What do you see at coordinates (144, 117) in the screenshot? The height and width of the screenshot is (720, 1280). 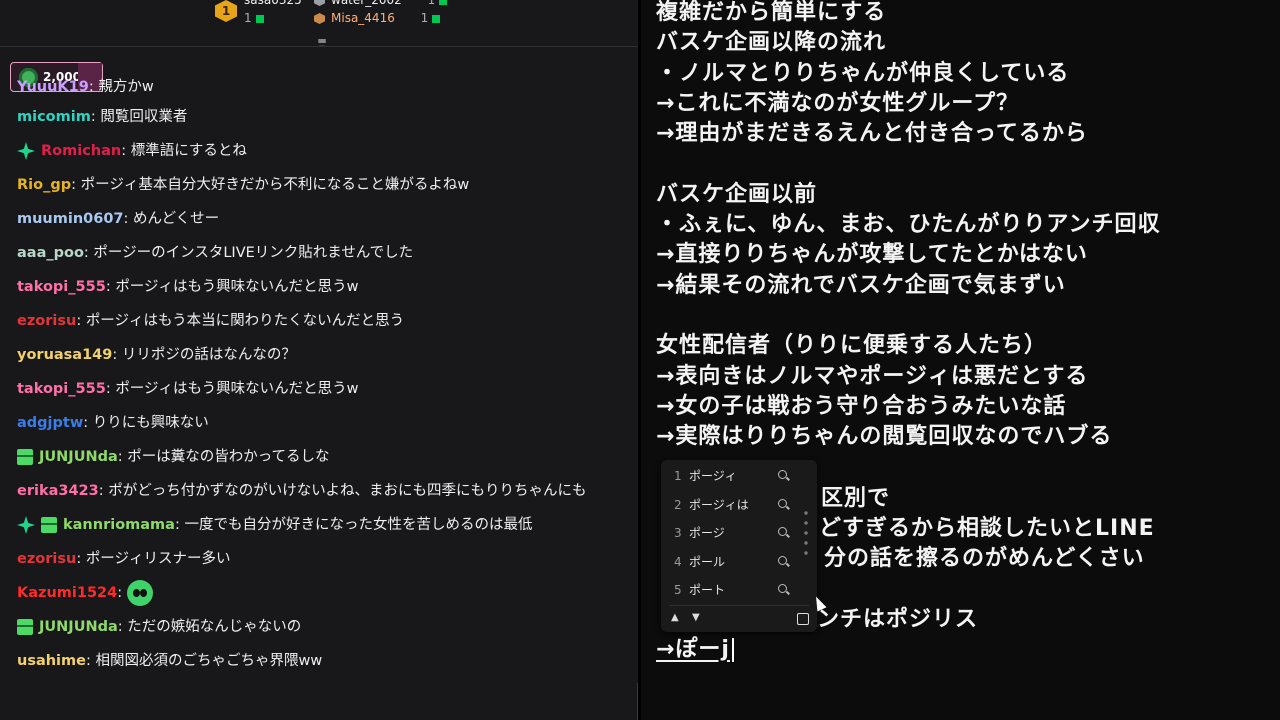 I see `chat-text: 閲覧回収業者` at bounding box center [144, 117].